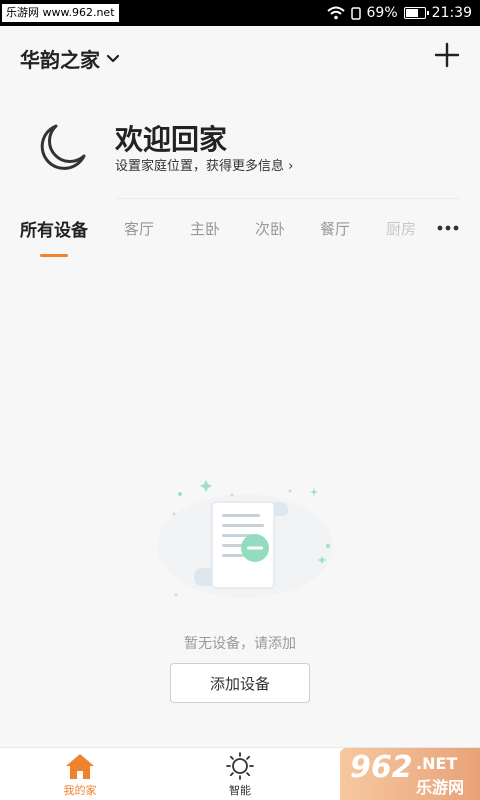  What do you see at coordinates (60, 13) in the screenshot?
I see `watermark-text: 乐游网 www.962.net` at bounding box center [60, 13].